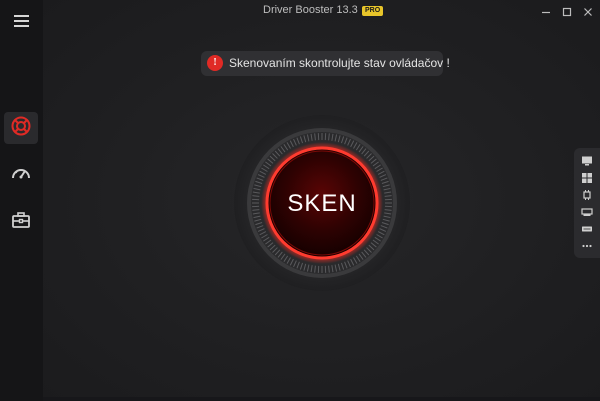 This screenshot has height=401, width=600. What do you see at coordinates (373, 11) in the screenshot?
I see `pro-badge: PRO` at bounding box center [373, 11].